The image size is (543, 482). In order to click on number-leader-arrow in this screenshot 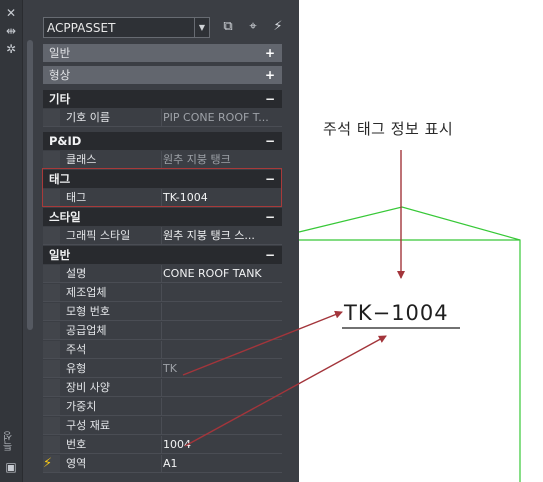, I will do `click(285, 391)`.